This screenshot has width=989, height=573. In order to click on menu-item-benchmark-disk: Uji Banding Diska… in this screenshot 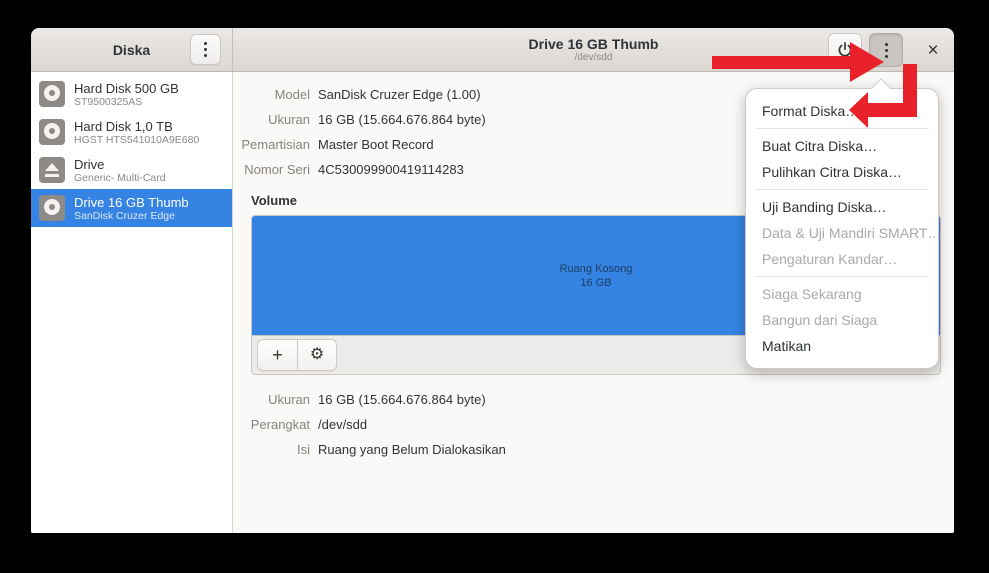, I will do `click(842, 207)`.